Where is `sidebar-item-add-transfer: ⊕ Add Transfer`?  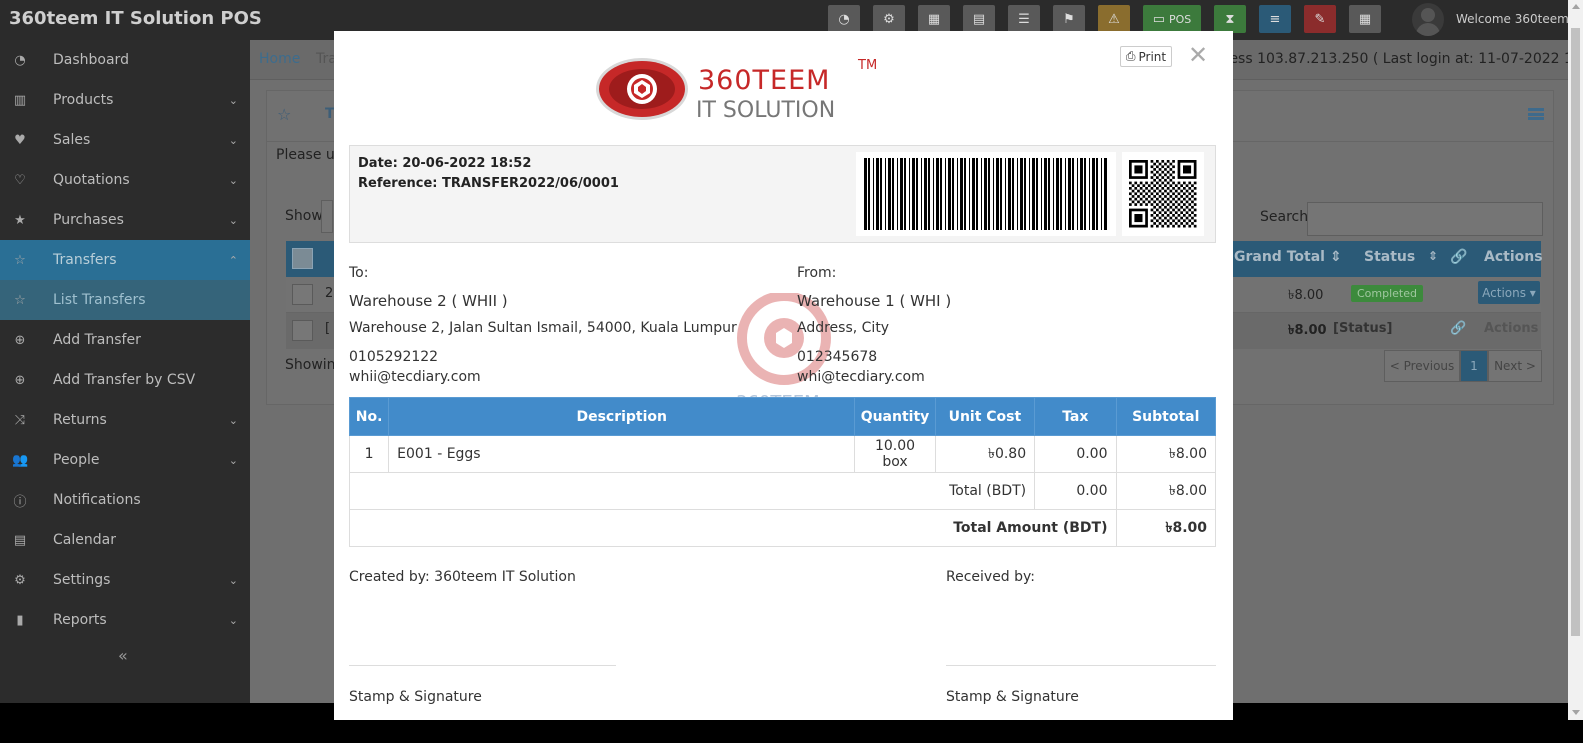 sidebar-item-add-transfer: ⊕ Add Transfer is located at coordinates (125, 340).